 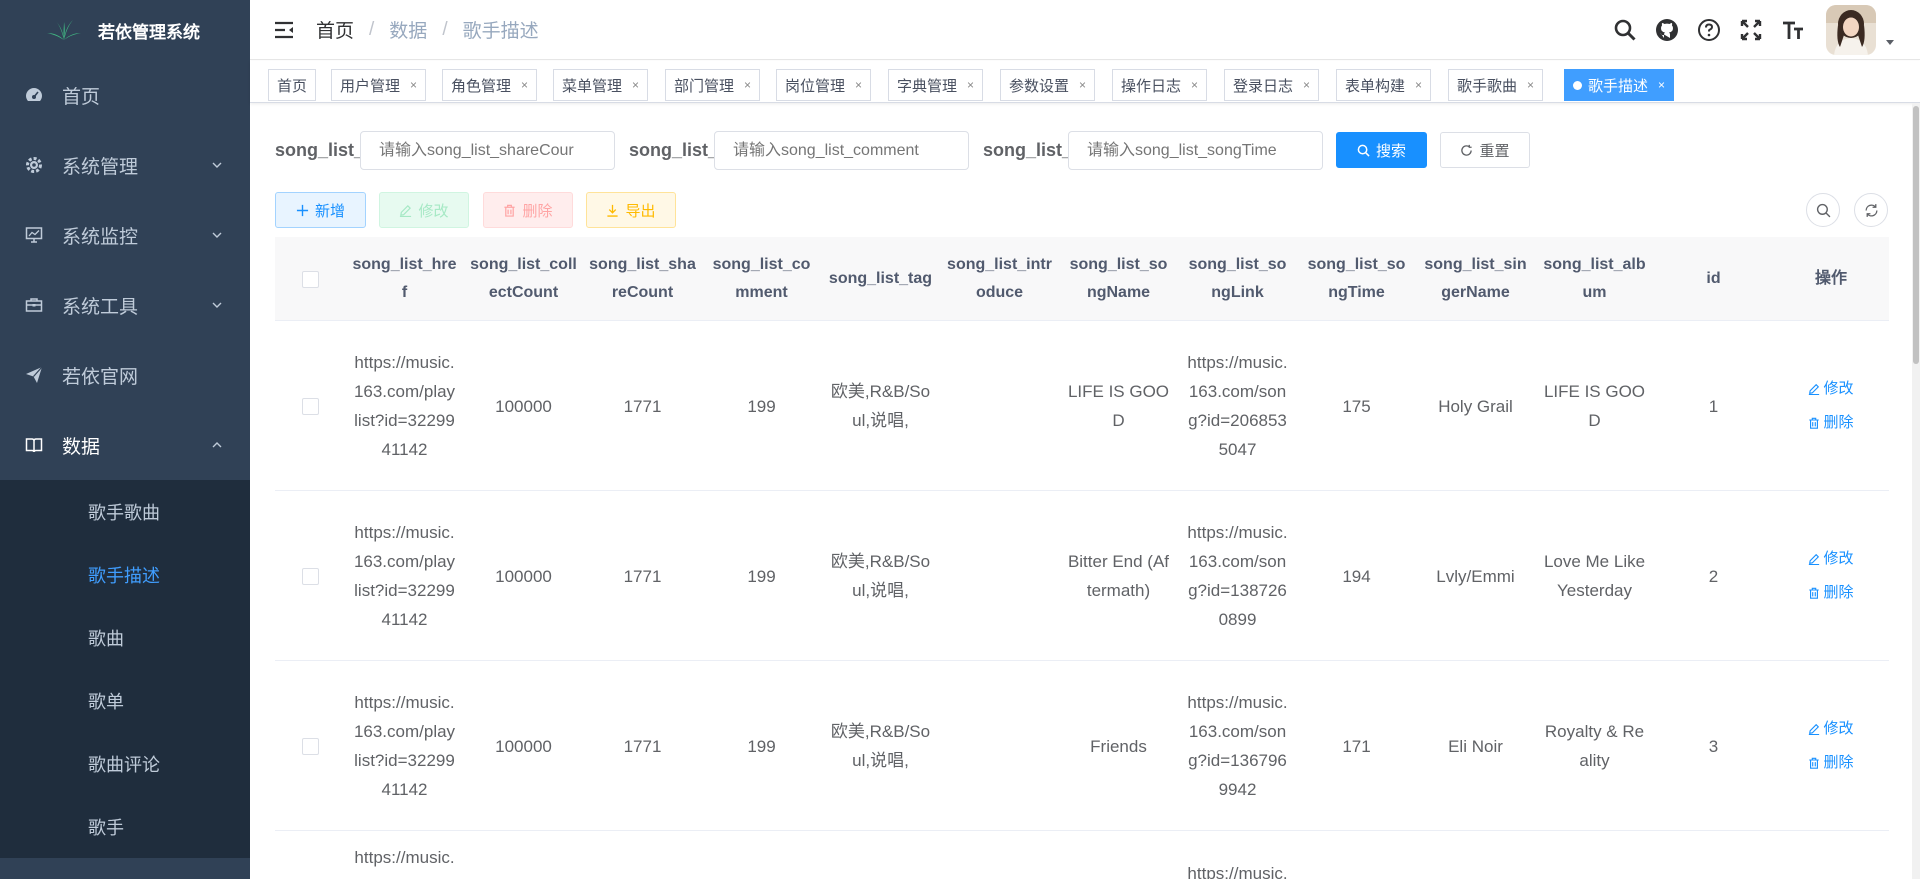 I want to click on tag-form-build: 表单构建 ×, so click(x=1384, y=85).